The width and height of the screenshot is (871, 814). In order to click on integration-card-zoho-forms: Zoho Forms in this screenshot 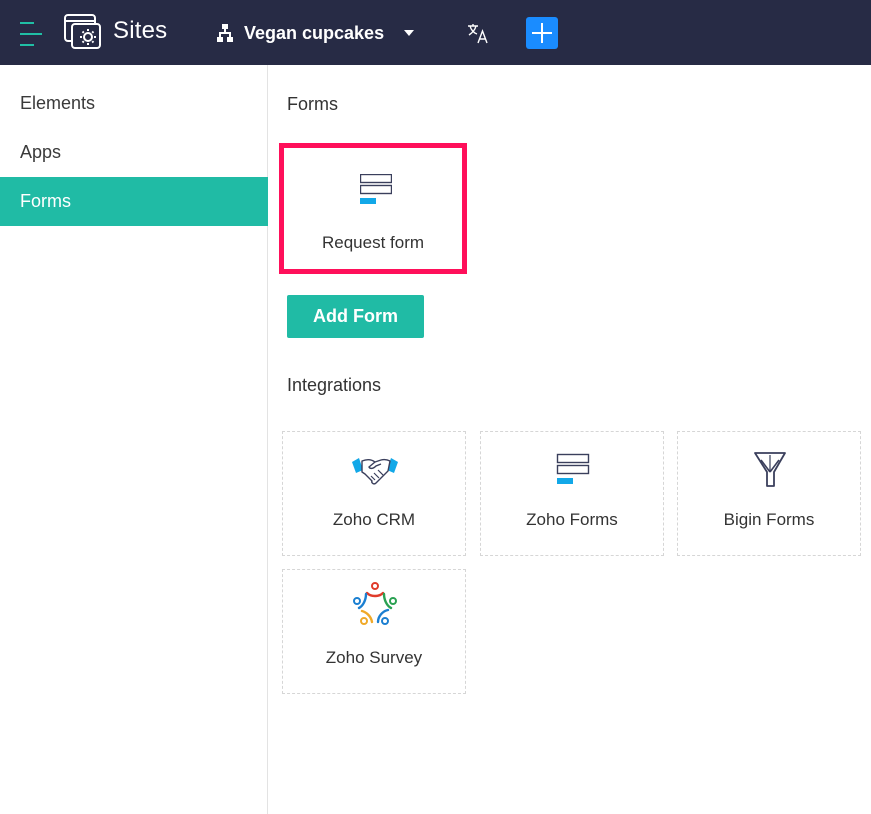, I will do `click(572, 493)`.